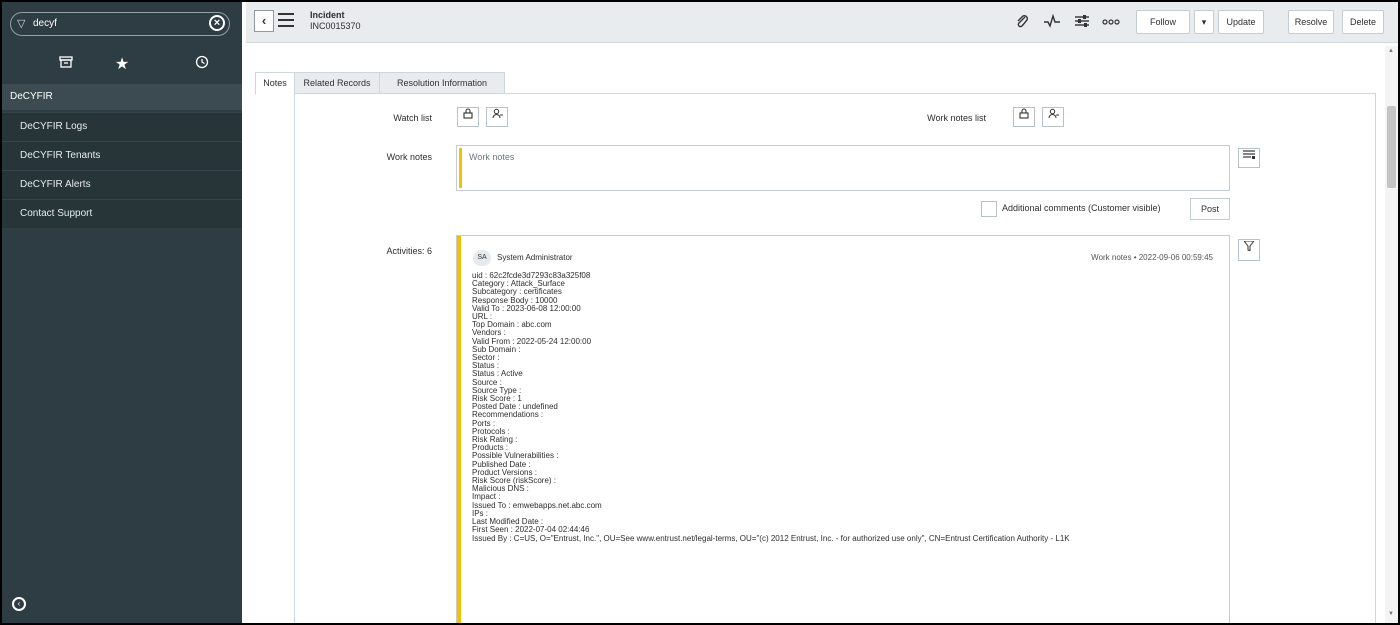  What do you see at coordinates (19, 604) in the screenshot?
I see `collapse-navigator-icon: ‹` at bounding box center [19, 604].